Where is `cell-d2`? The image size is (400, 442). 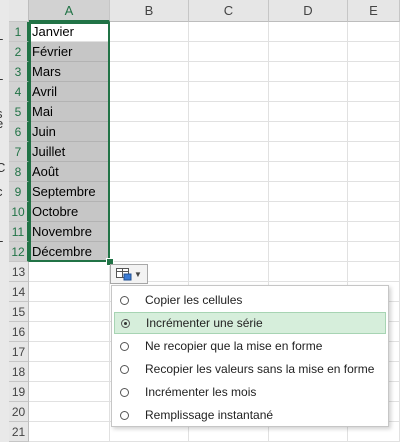 cell-d2 is located at coordinates (308, 52).